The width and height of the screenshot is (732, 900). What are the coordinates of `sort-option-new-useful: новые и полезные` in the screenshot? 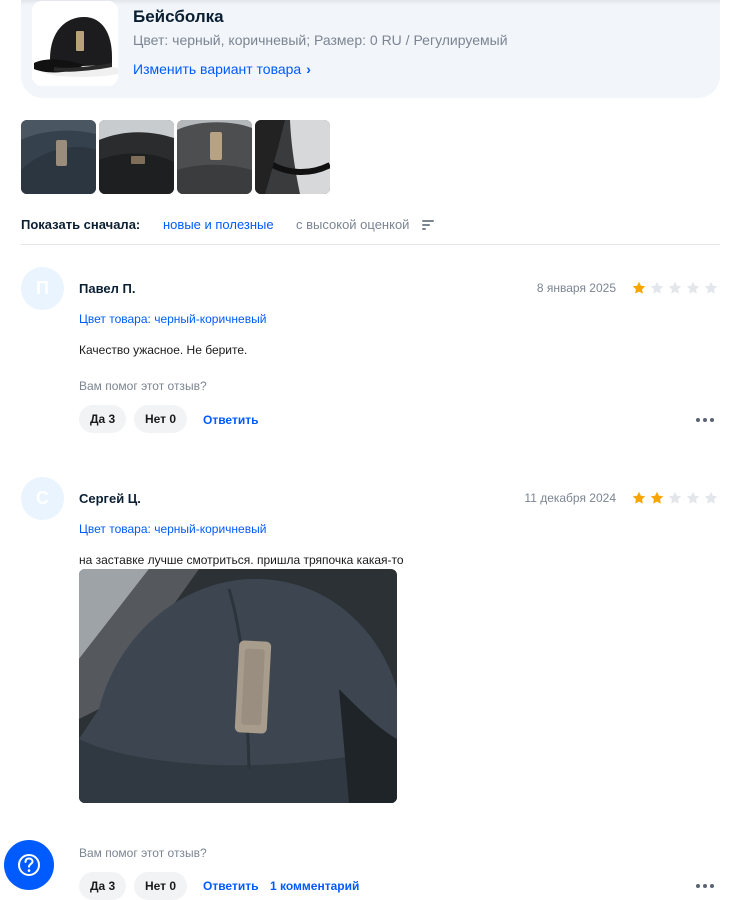 It's located at (218, 224).